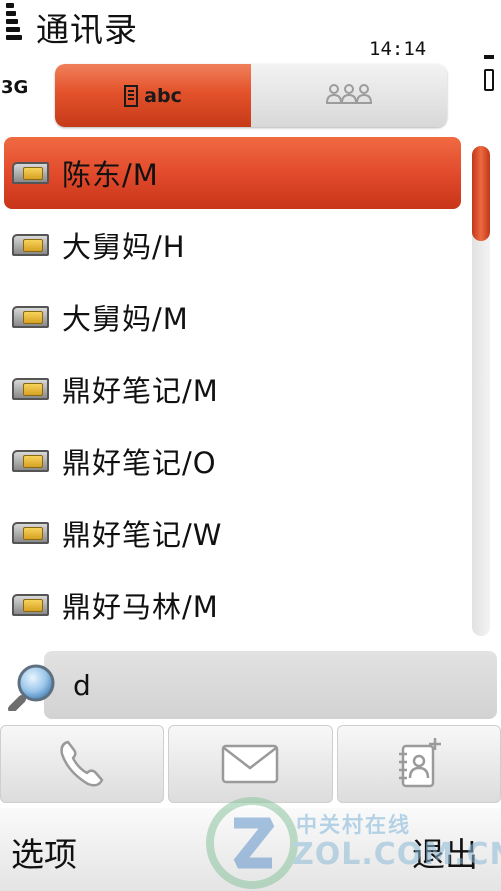  I want to click on battery-icon, so click(489, 73).